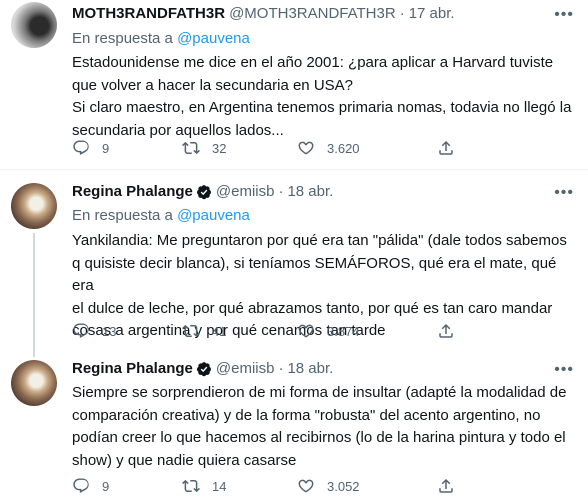  I want to click on like-count: 3.620, so click(343, 148).